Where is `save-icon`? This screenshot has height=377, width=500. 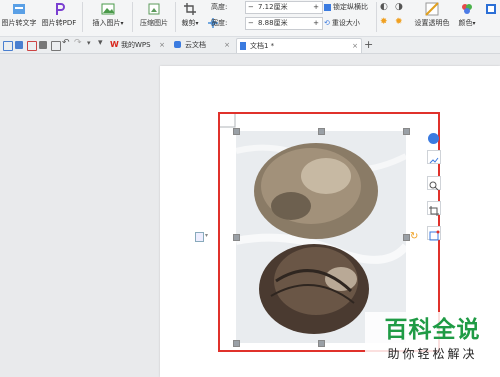
save-icon is located at coordinates (19, 45).